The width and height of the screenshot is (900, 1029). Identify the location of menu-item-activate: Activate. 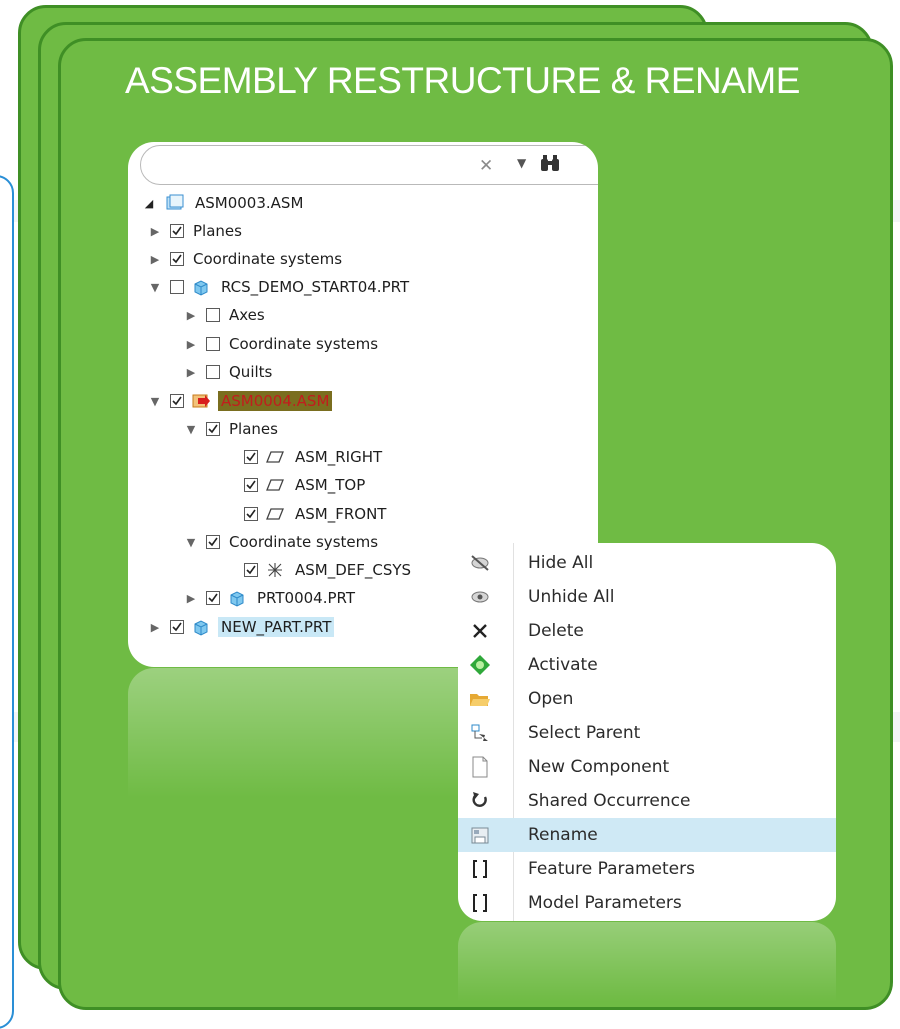
(647, 665).